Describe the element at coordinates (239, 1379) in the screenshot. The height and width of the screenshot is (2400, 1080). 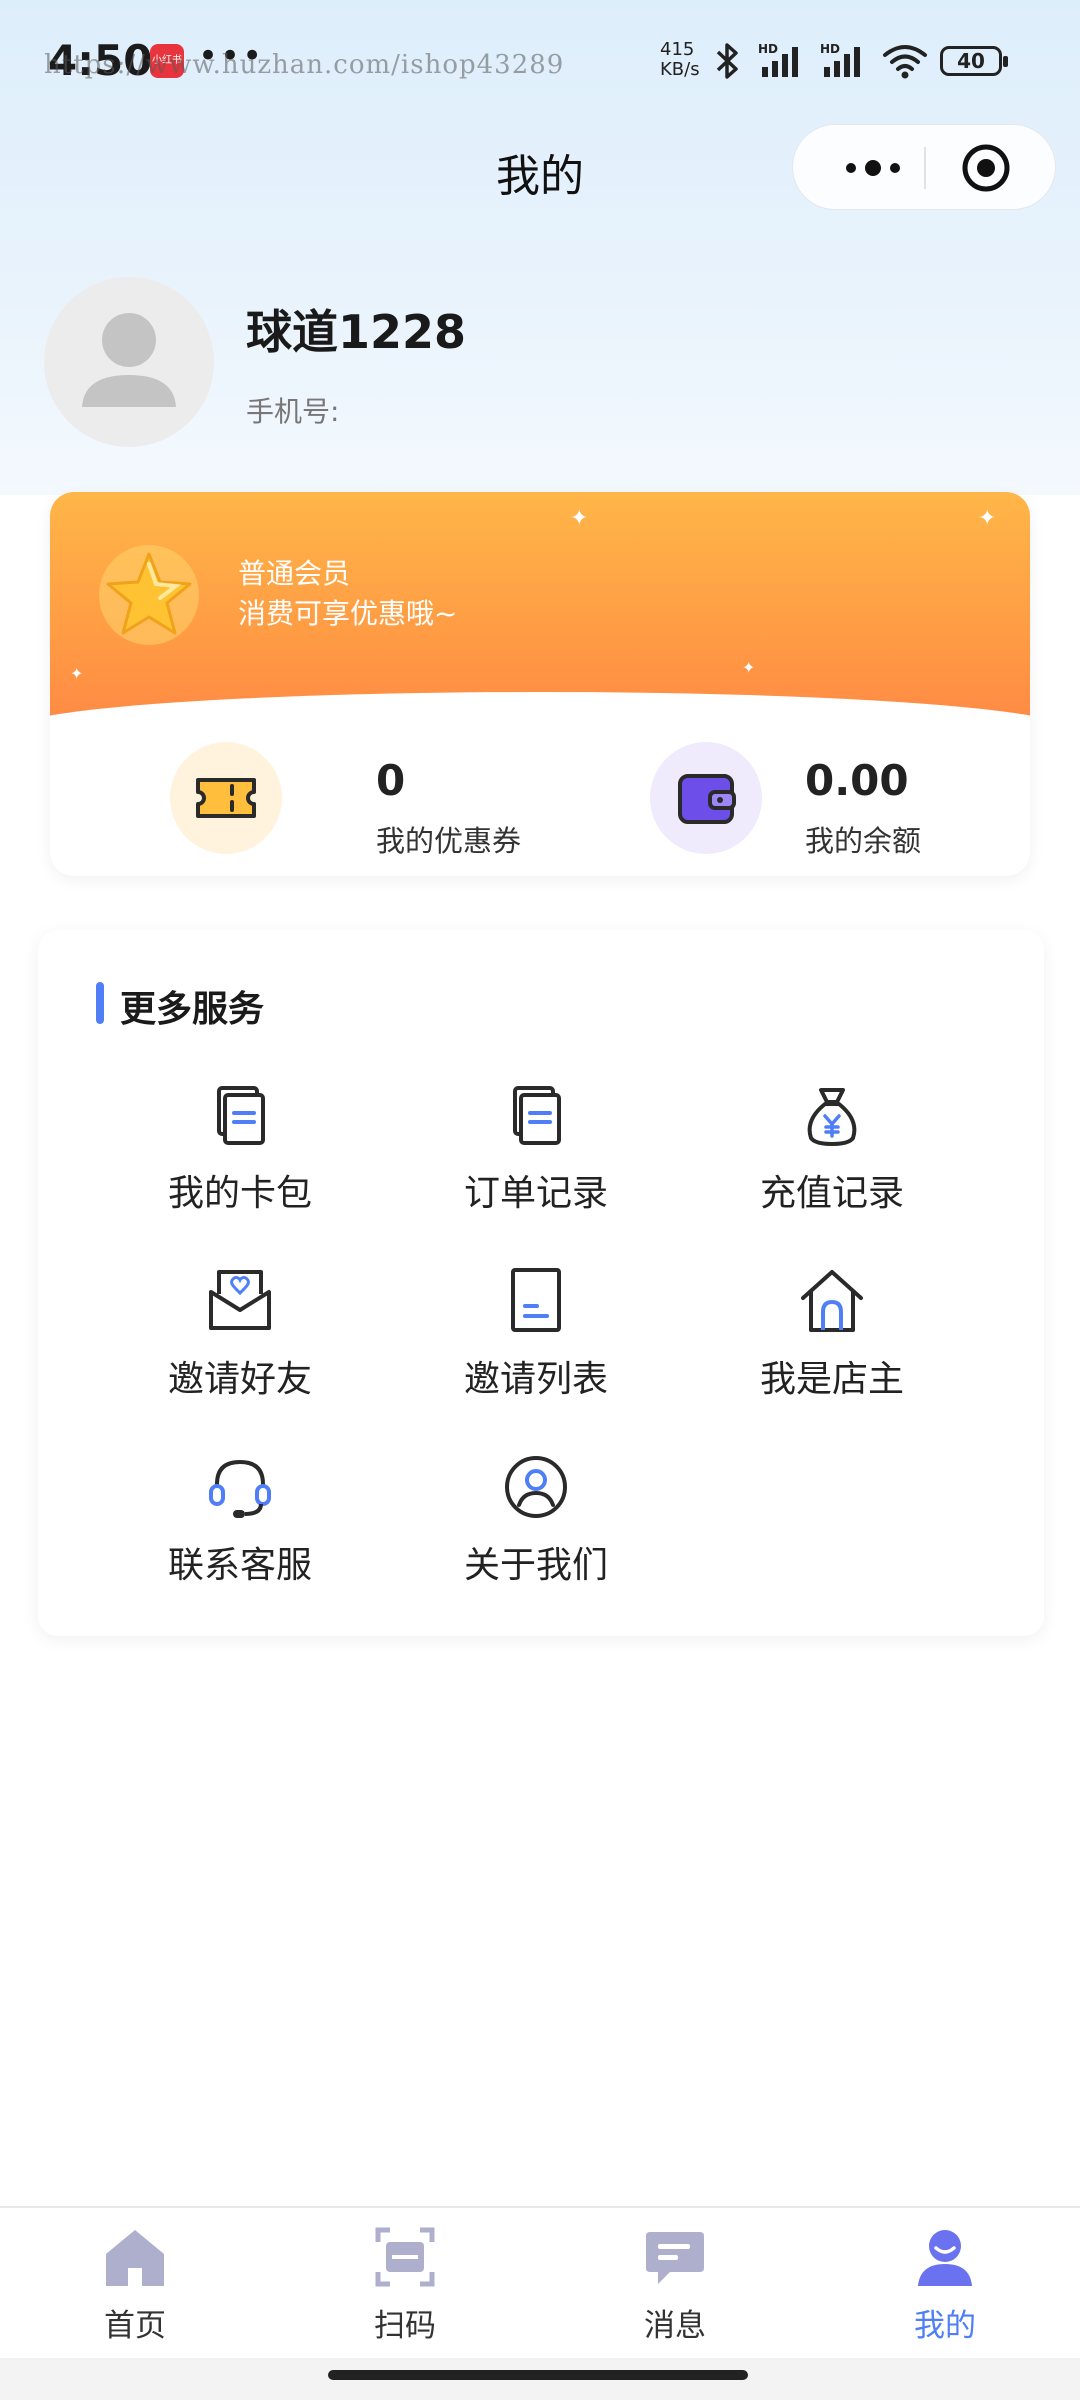
I see `service-label: 邀请好友` at that location.